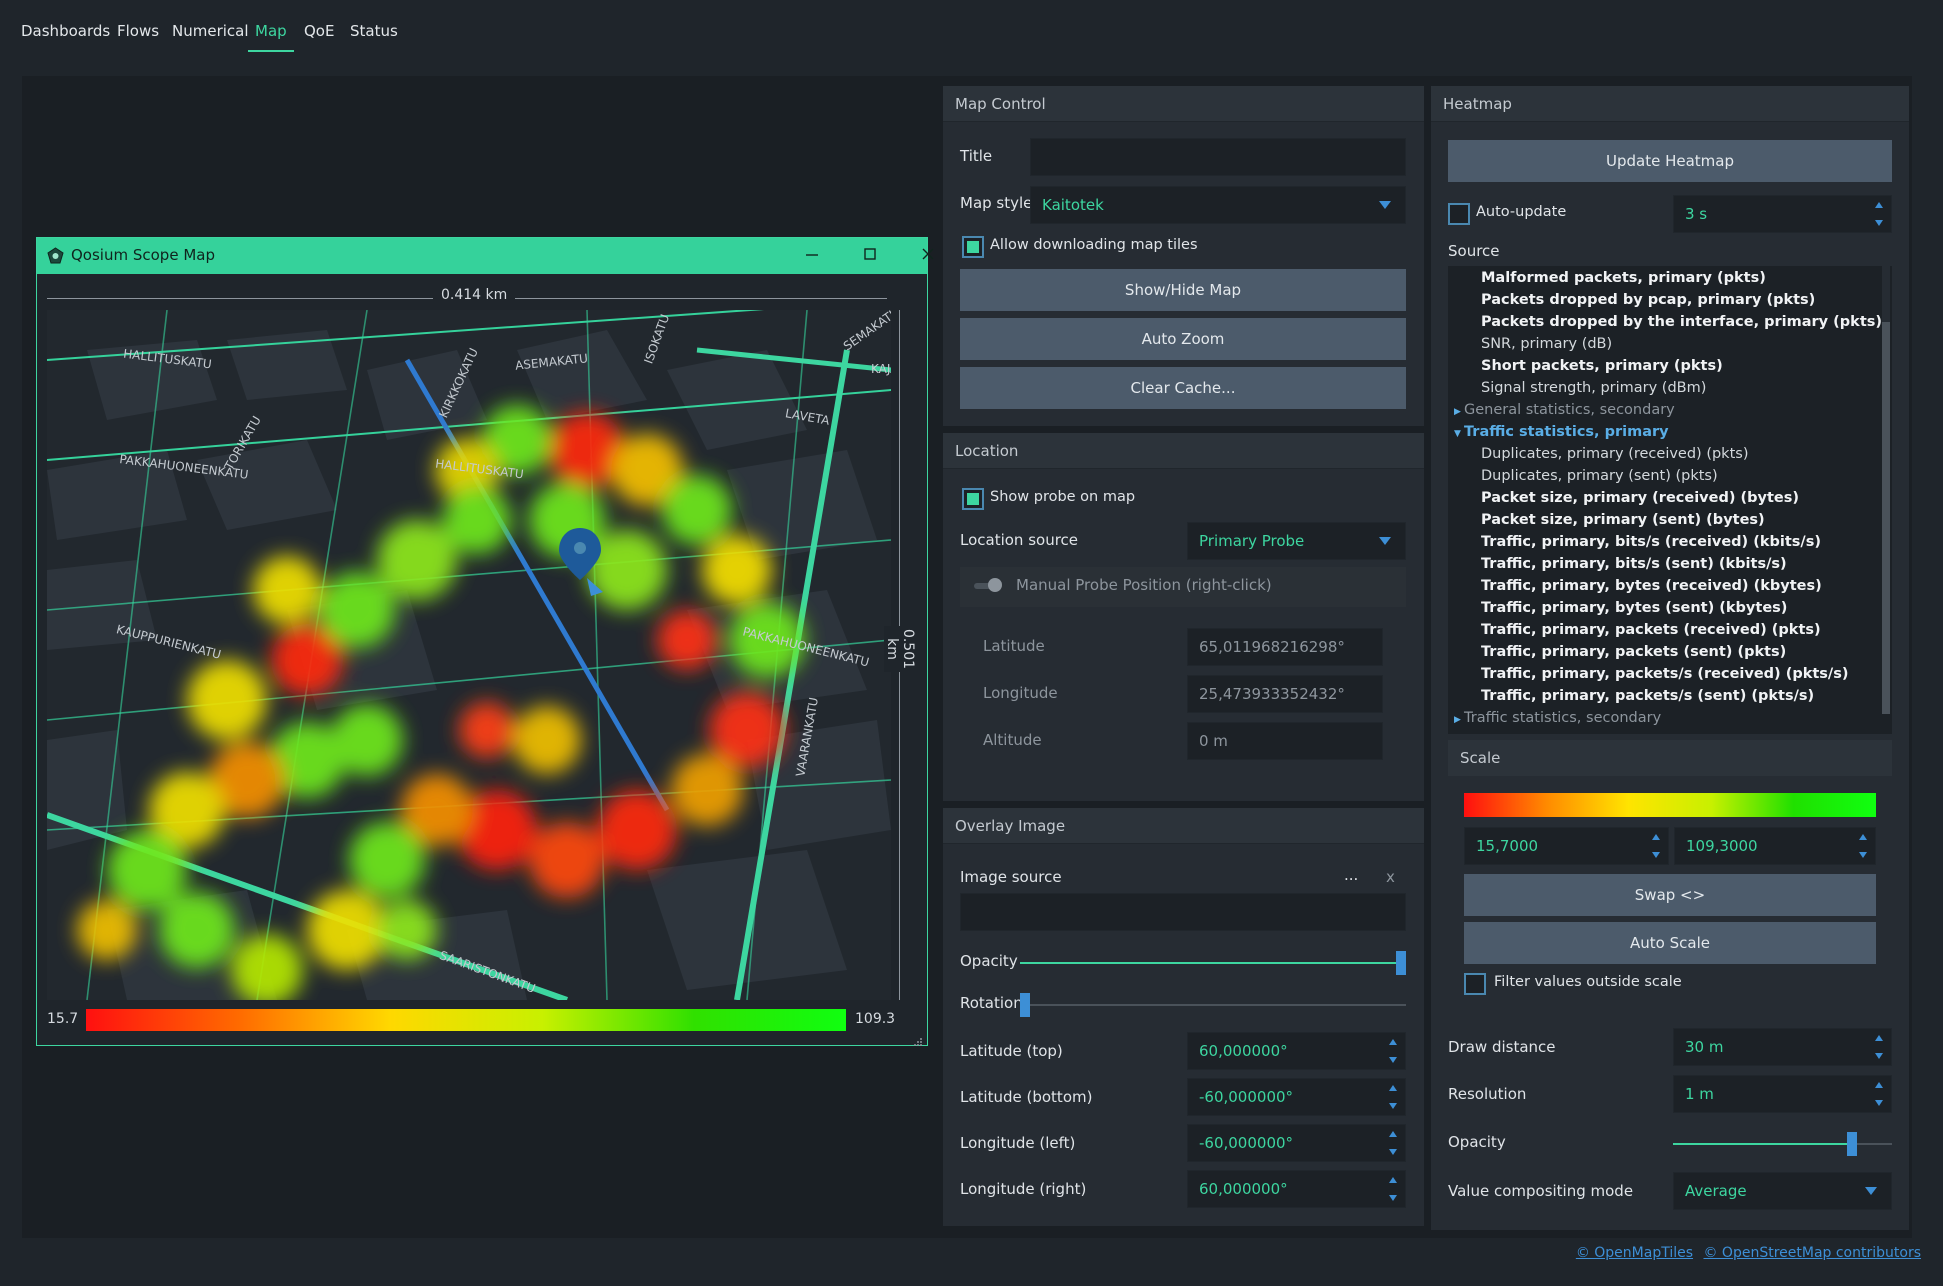 The height and width of the screenshot is (1286, 1943). I want to click on heatmap-opacity-remaining, so click(1872, 1144).